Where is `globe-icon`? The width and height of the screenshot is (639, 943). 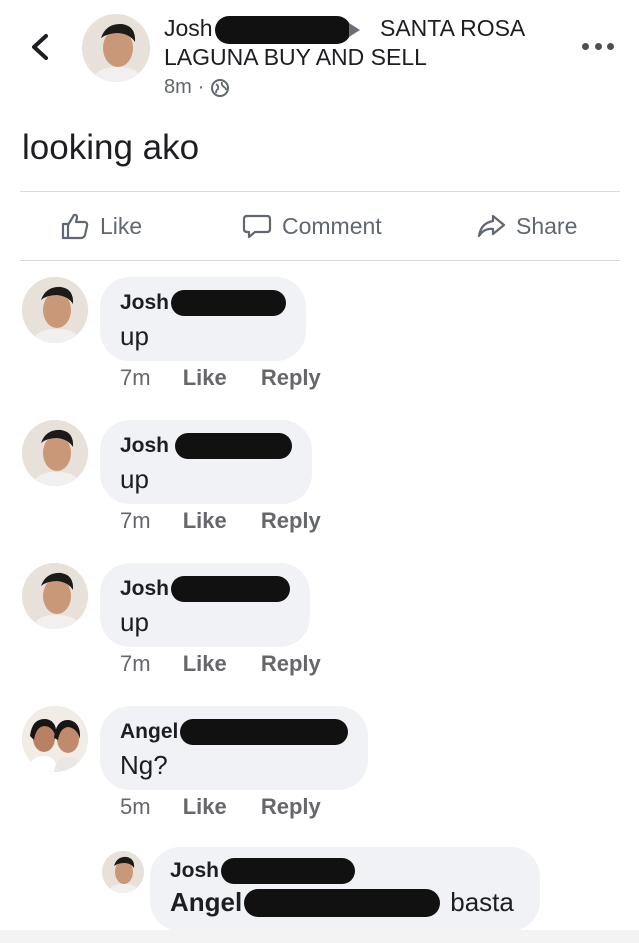
globe-icon is located at coordinates (220, 87).